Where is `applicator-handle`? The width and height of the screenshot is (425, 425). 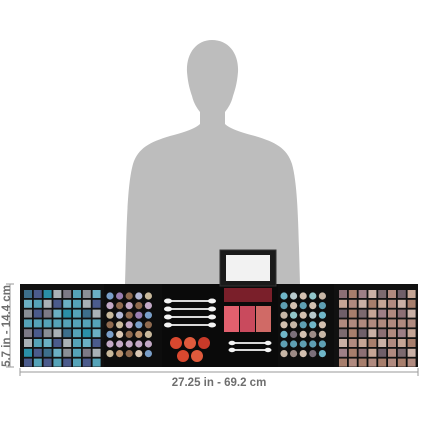 applicator-handle is located at coordinates (190, 317).